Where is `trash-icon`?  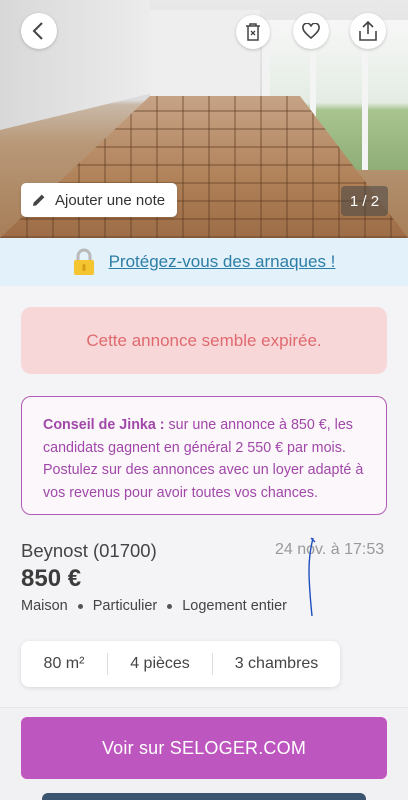 trash-icon is located at coordinates (253, 32).